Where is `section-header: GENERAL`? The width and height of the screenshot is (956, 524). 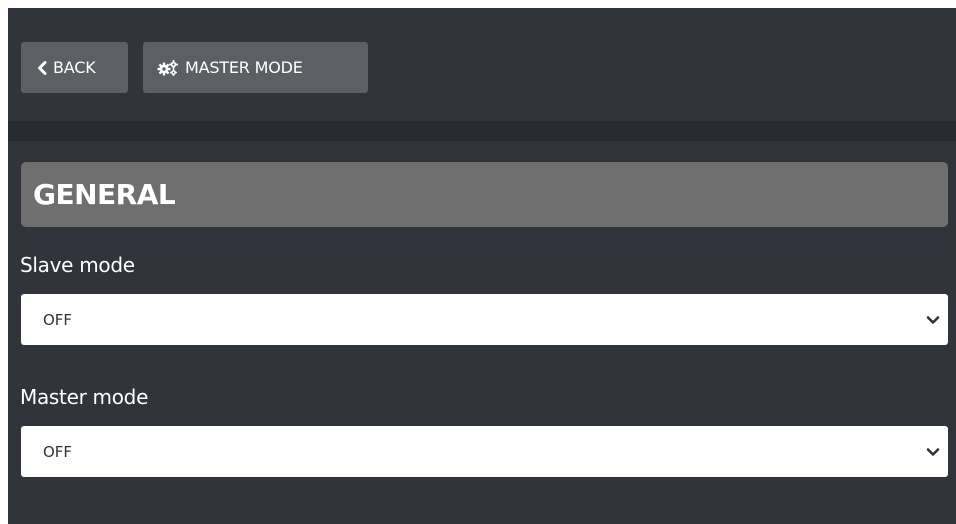
section-header: GENERAL is located at coordinates (484, 194).